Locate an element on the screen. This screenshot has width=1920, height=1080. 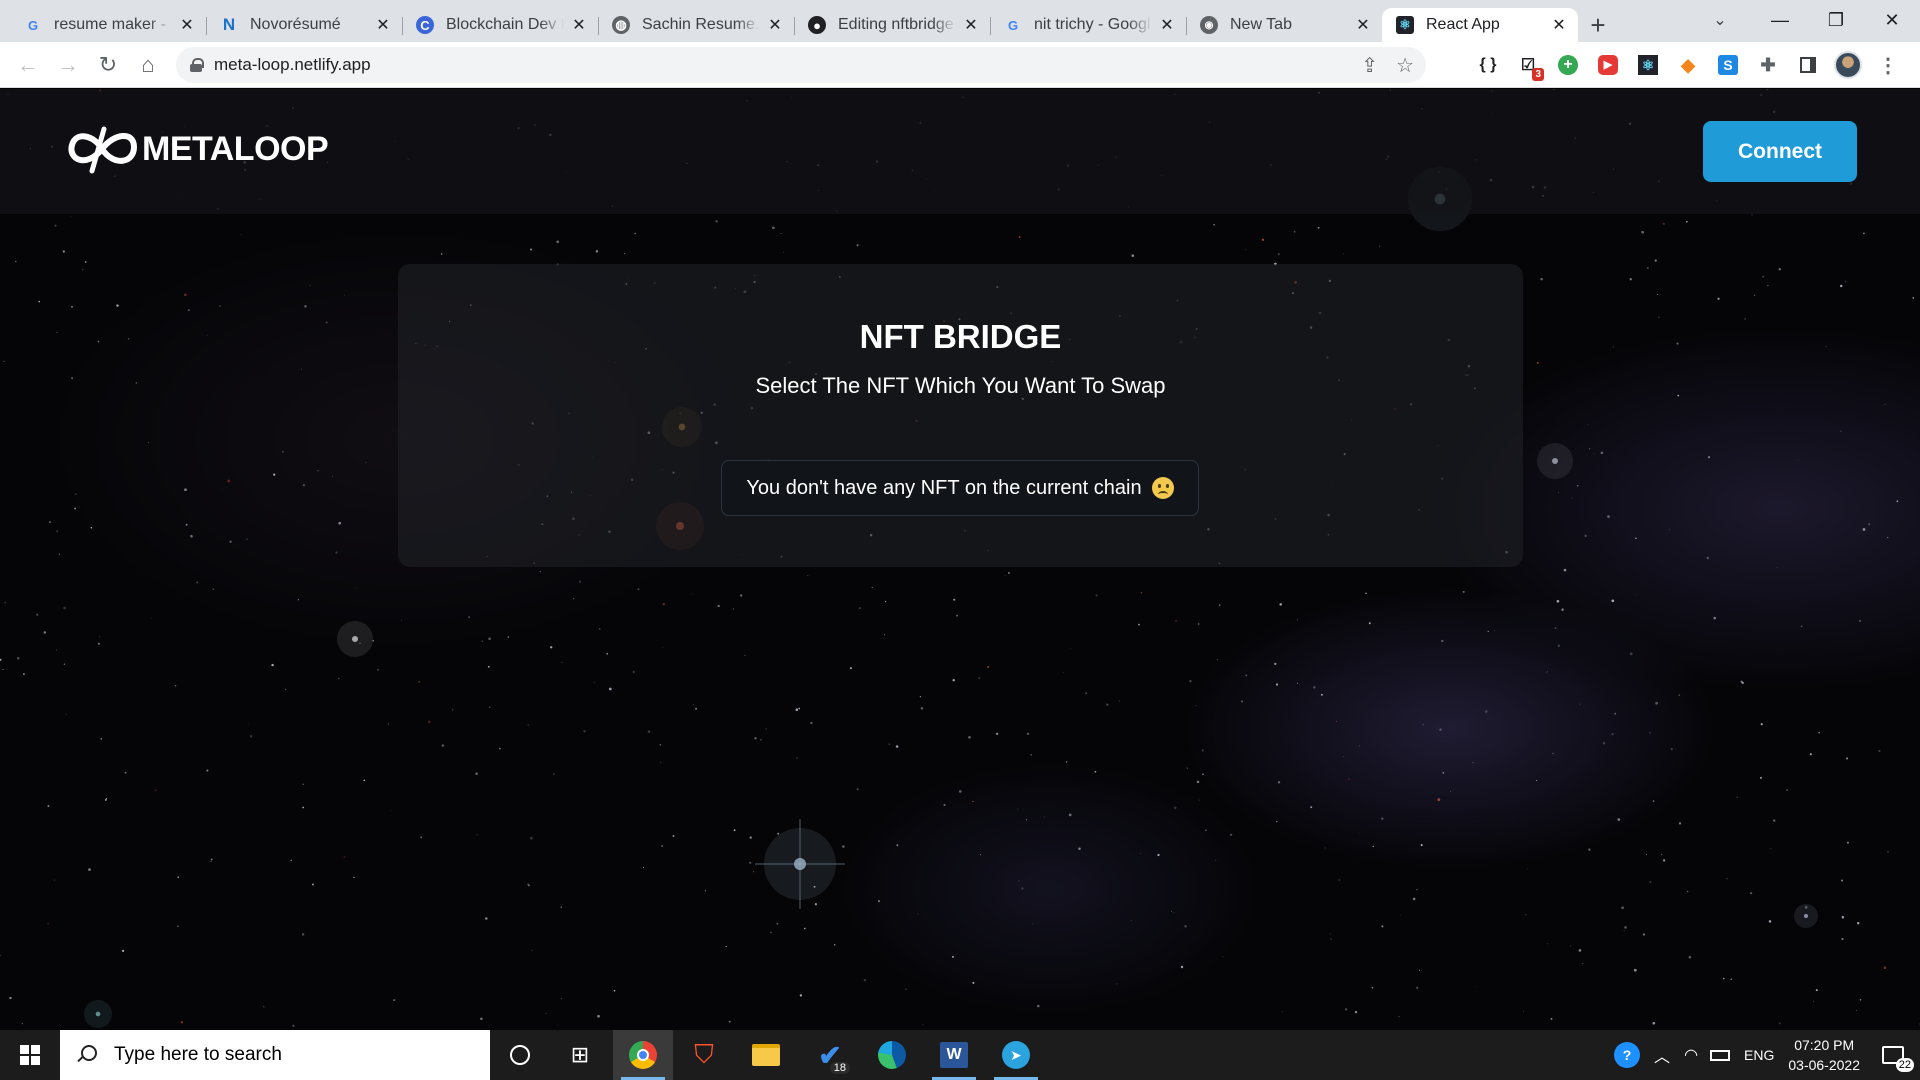
notification-center-icon: 22 is located at coordinates (1898, 1059).